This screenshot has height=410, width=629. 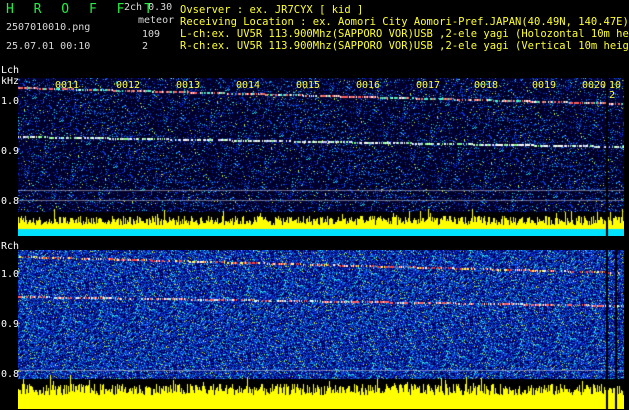 What do you see at coordinates (10, 101) in the screenshot?
I see `lch-ytick-1: 1.0` at bounding box center [10, 101].